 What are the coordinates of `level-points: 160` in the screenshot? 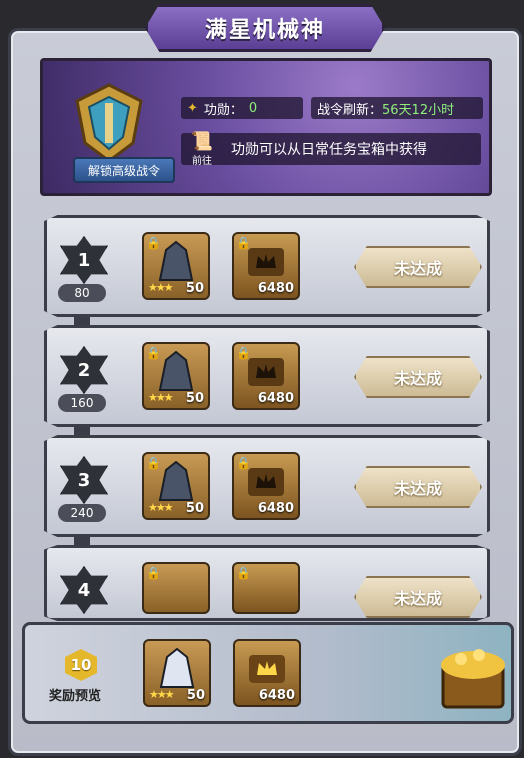 It's located at (82, 403).